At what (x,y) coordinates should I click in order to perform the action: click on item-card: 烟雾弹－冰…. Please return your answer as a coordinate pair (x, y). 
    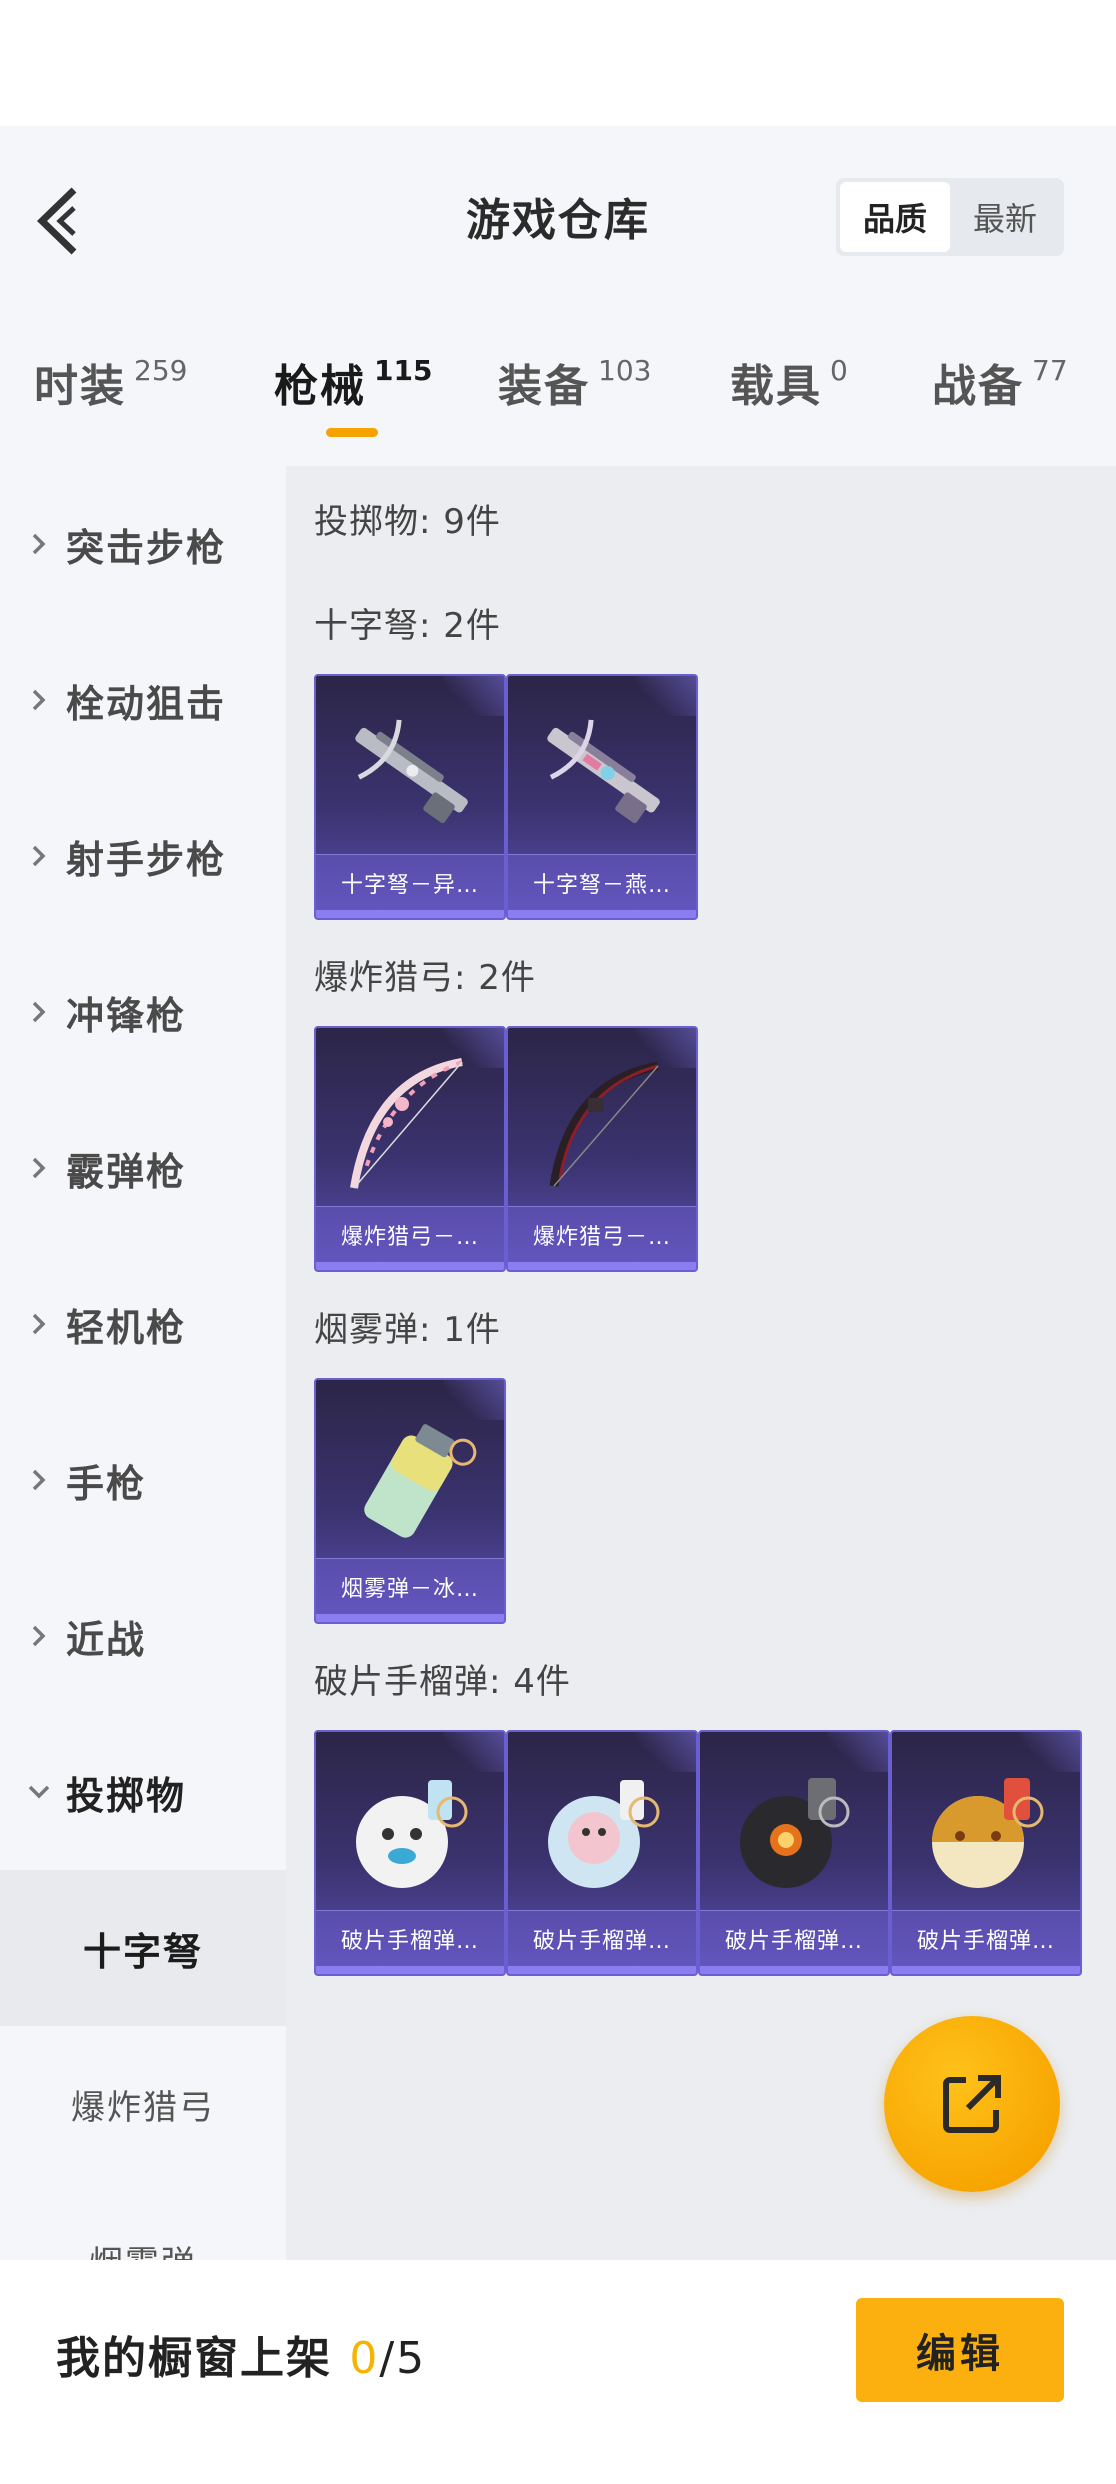
    Looking at the image, I should click on (410, 1501).